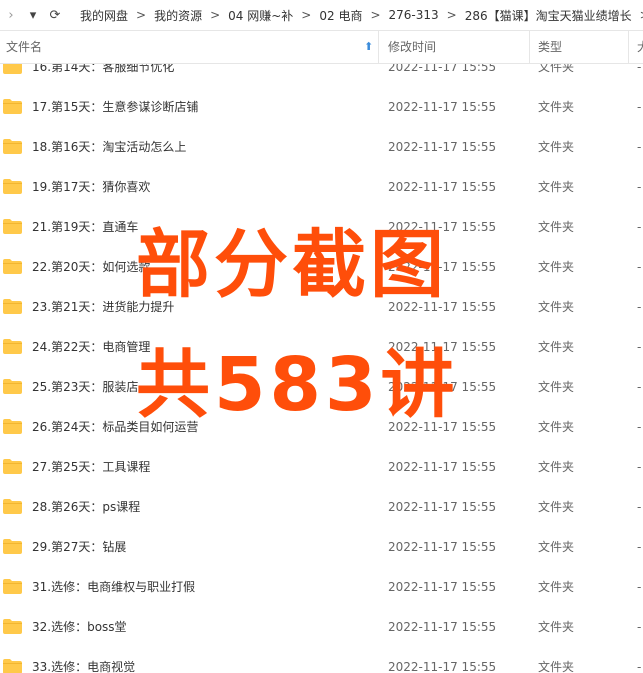 The width and height of the screenshot is (643, 673). Describe the element at coordinates (321, 307) in the screenshot. I see `file-row: 23.第21天：进货能力提升 2022-11-17 15:55 文件夹 -` at that location.